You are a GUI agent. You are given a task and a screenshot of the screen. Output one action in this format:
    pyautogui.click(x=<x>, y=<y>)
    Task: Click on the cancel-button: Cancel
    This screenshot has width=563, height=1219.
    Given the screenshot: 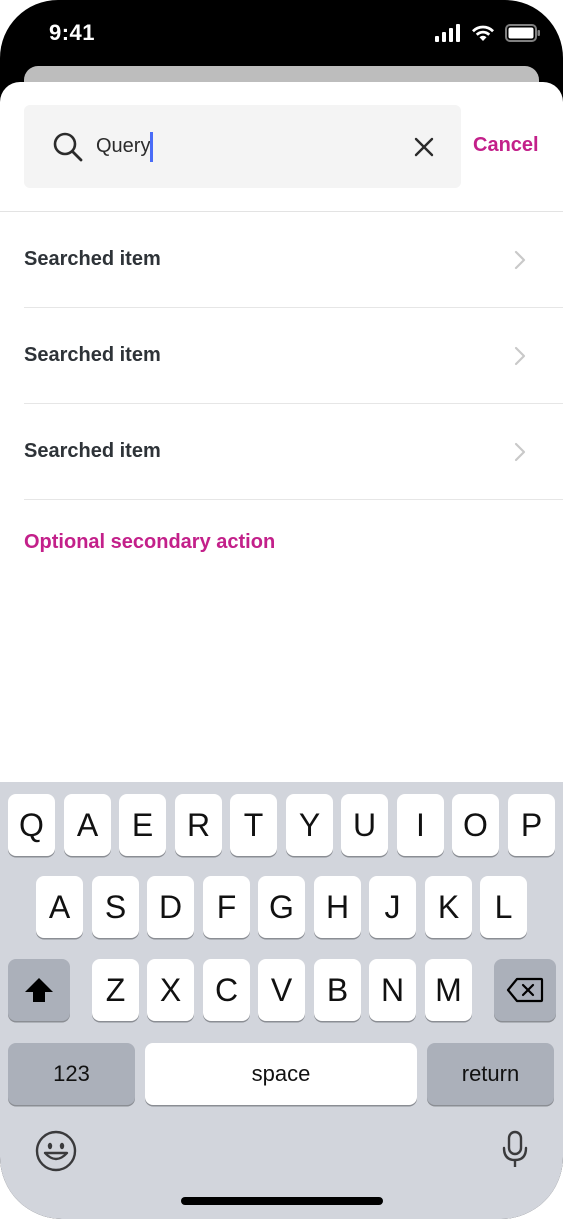 What is the action you would take?
    pyautogui.click(x=506, y=145)
    